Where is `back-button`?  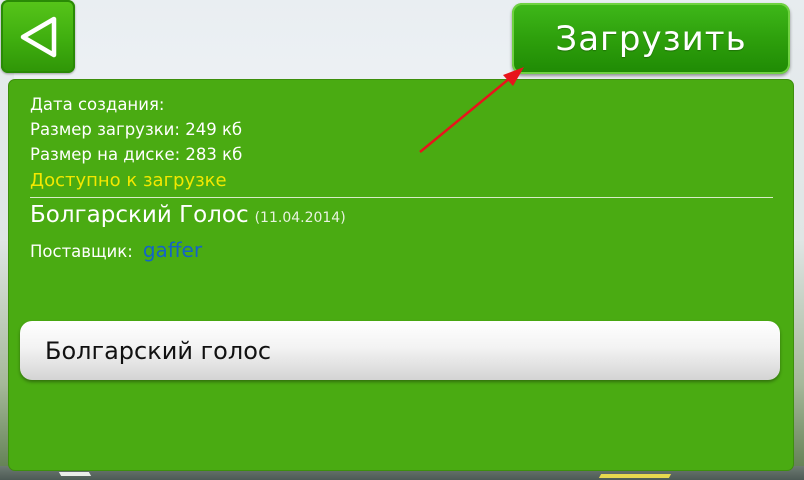 back-button is located at coordinates (38, 36).